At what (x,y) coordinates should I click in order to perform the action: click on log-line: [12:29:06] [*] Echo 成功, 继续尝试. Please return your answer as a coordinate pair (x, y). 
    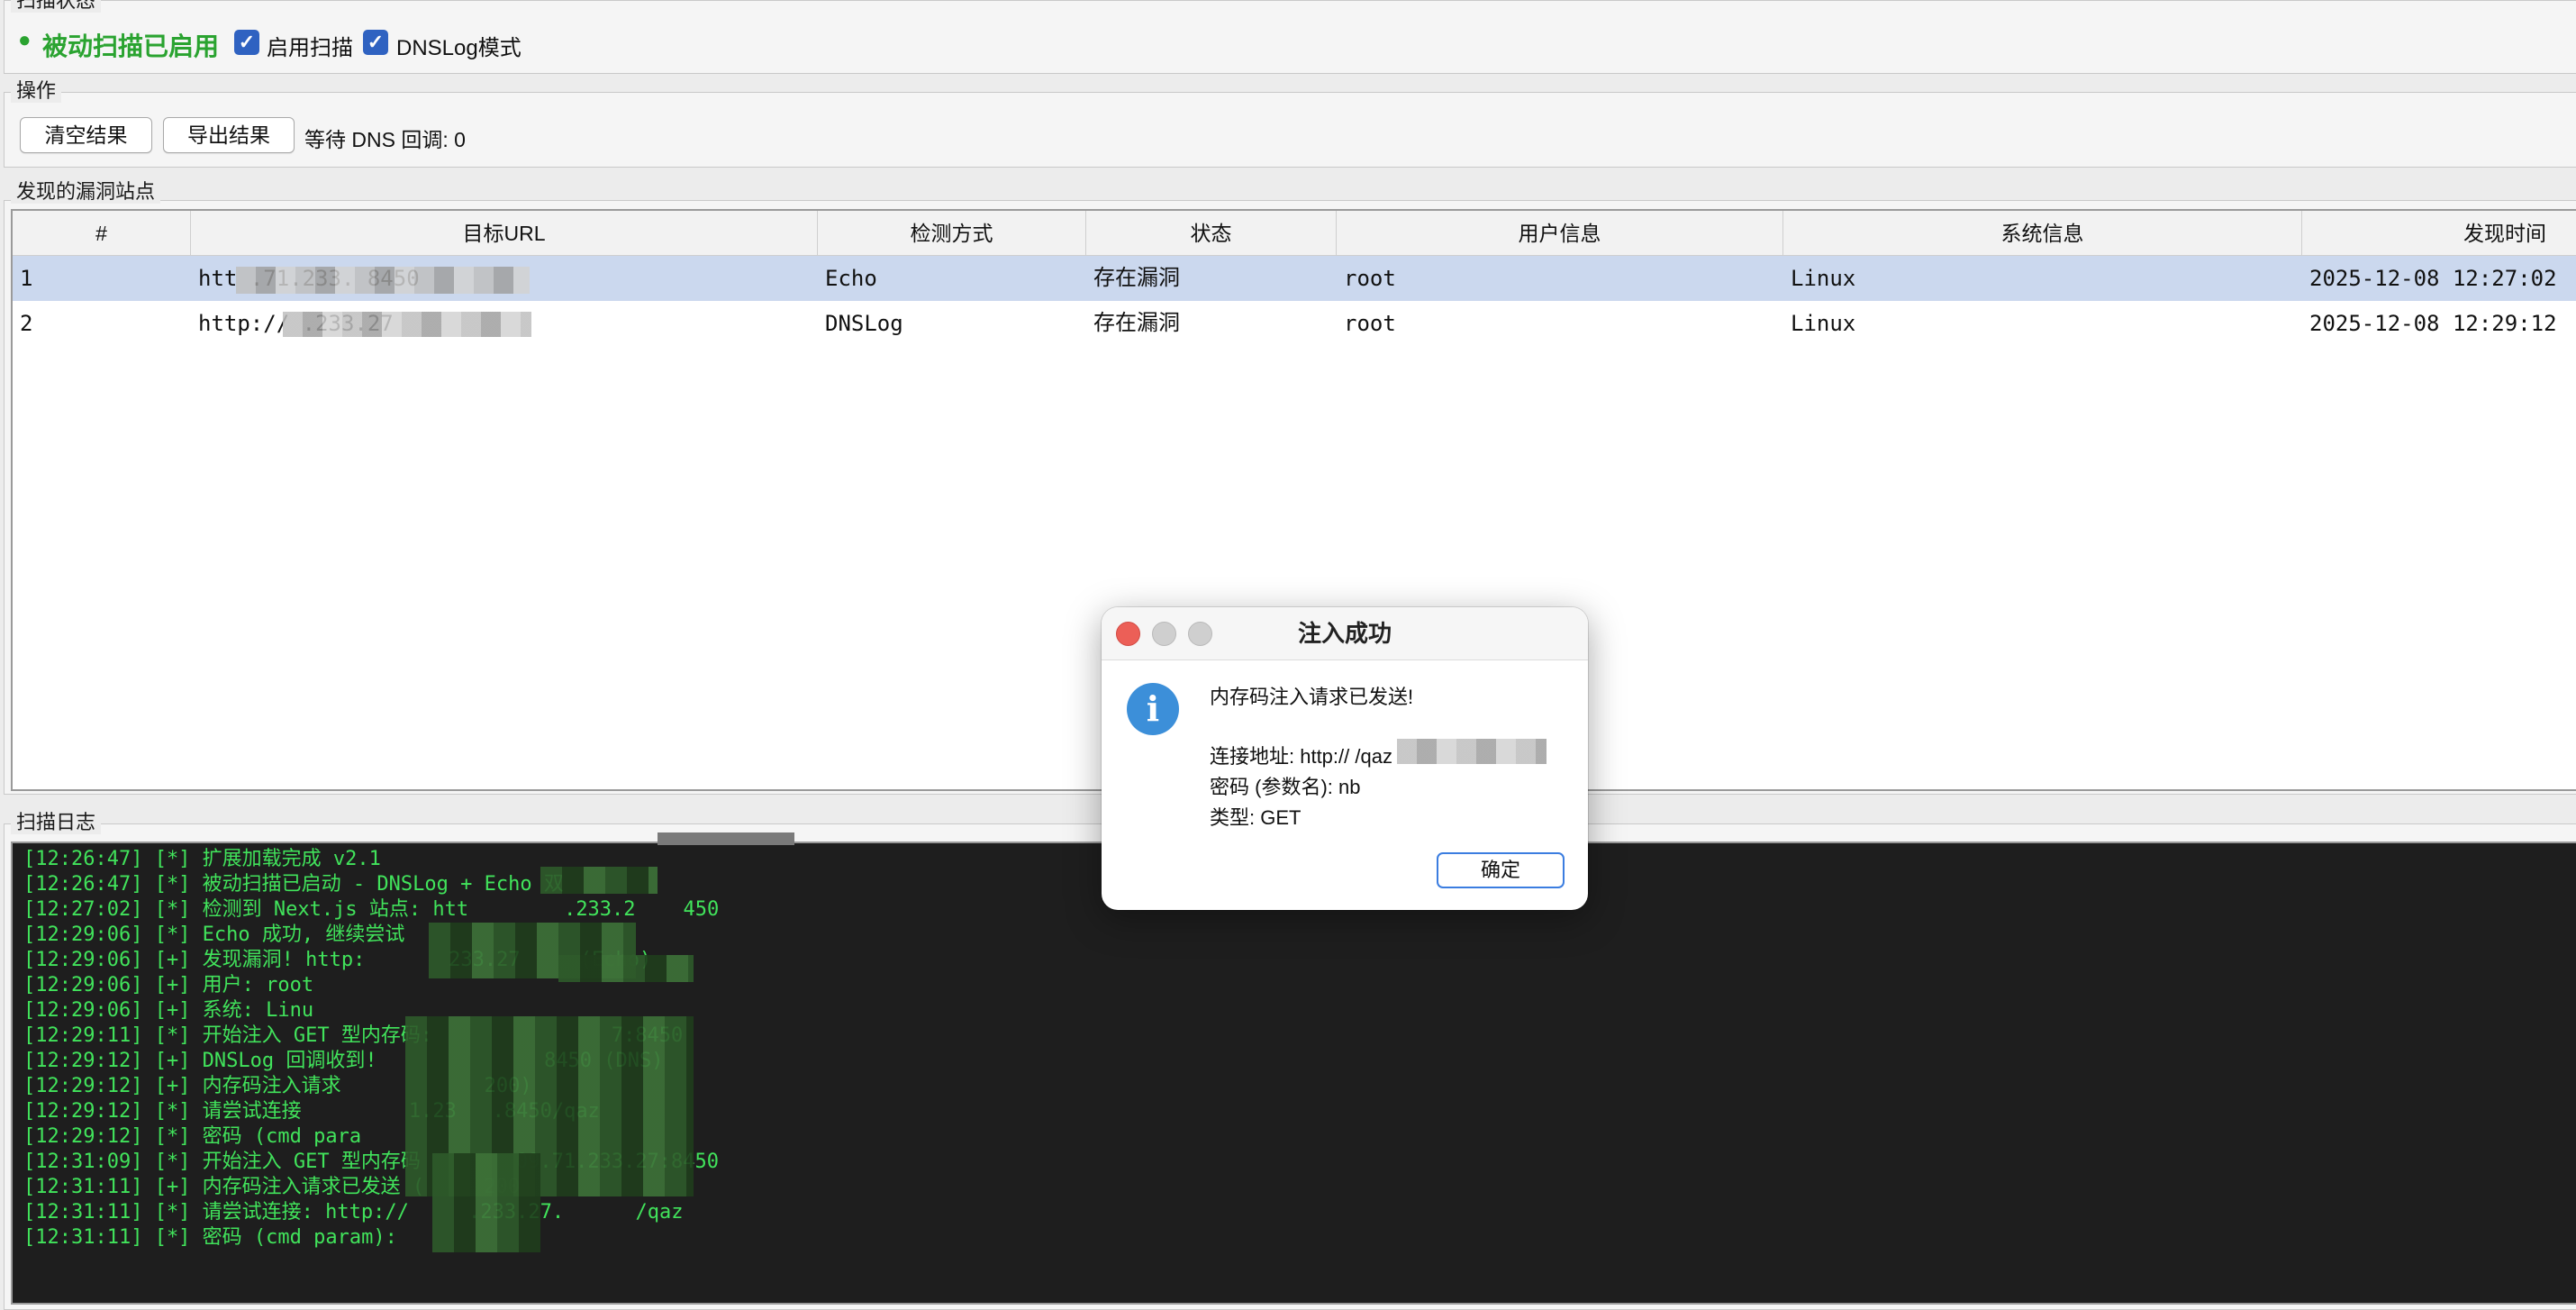
    Looking at the image, I should click on (214, 935).